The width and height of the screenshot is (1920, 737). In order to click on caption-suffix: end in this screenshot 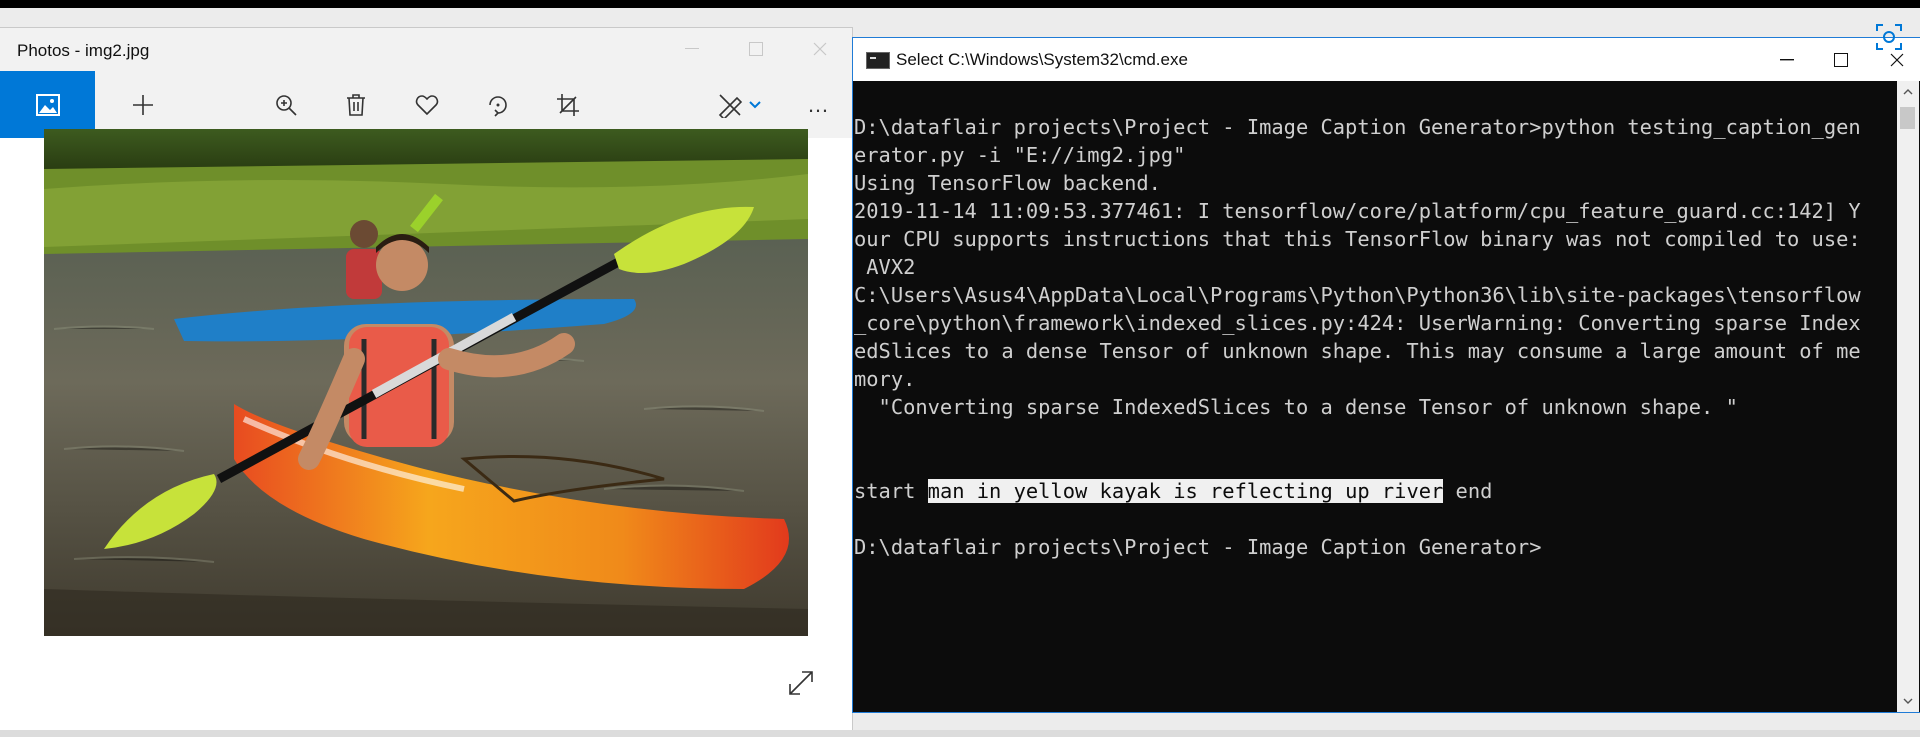, I will do `click(1468, 491)`.